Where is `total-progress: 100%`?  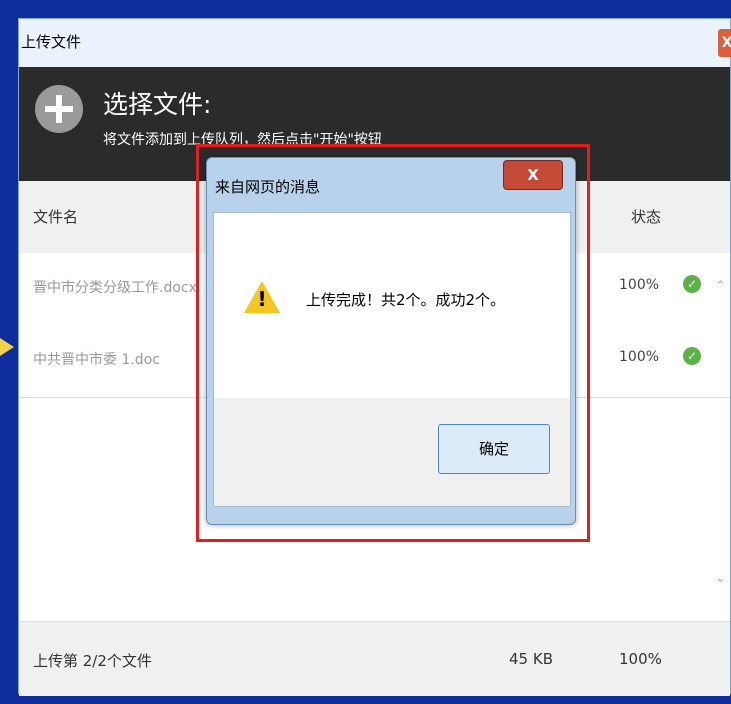
total-progress: 100% is located at coordinates (640, 659).